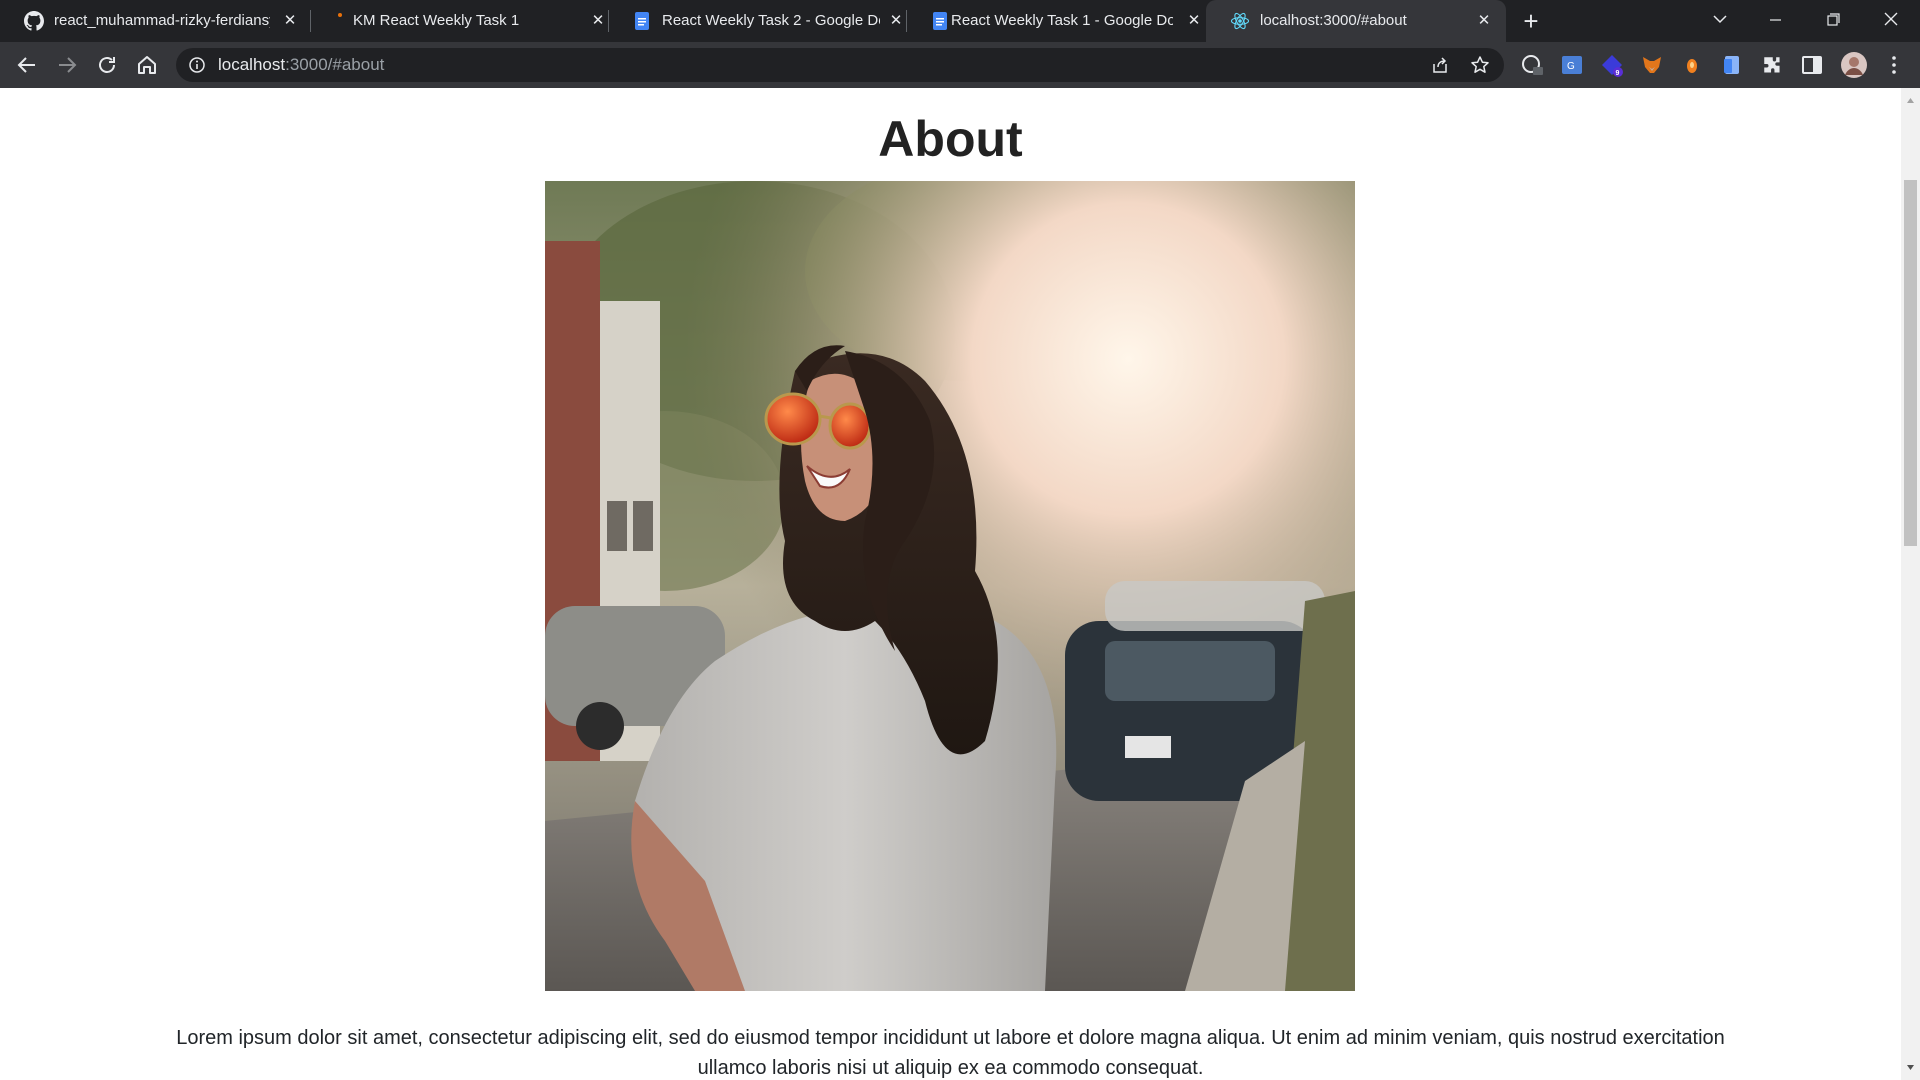 The image size is (1920, 1080). I want to click on react-icon, so click(1240, 21).